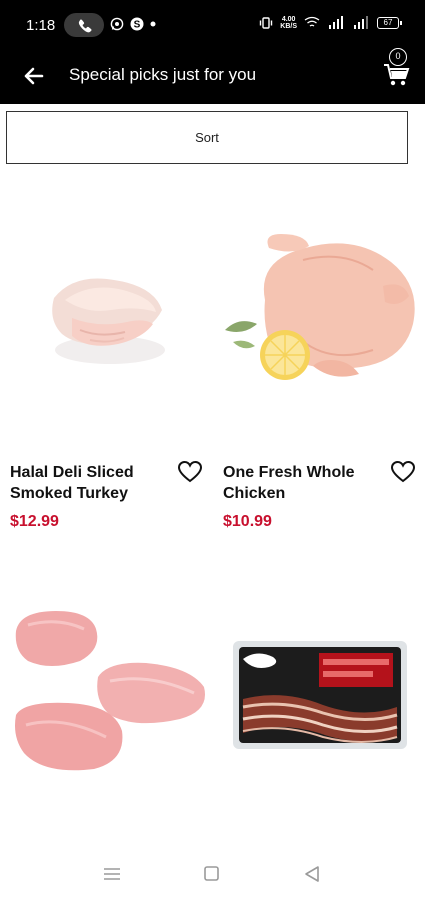 This screenshot has width=425, height=900. What do you see at coordinates (117, 24) in the screenshot?
I see `whatsapp-icon` at bounding box center [117, 24].